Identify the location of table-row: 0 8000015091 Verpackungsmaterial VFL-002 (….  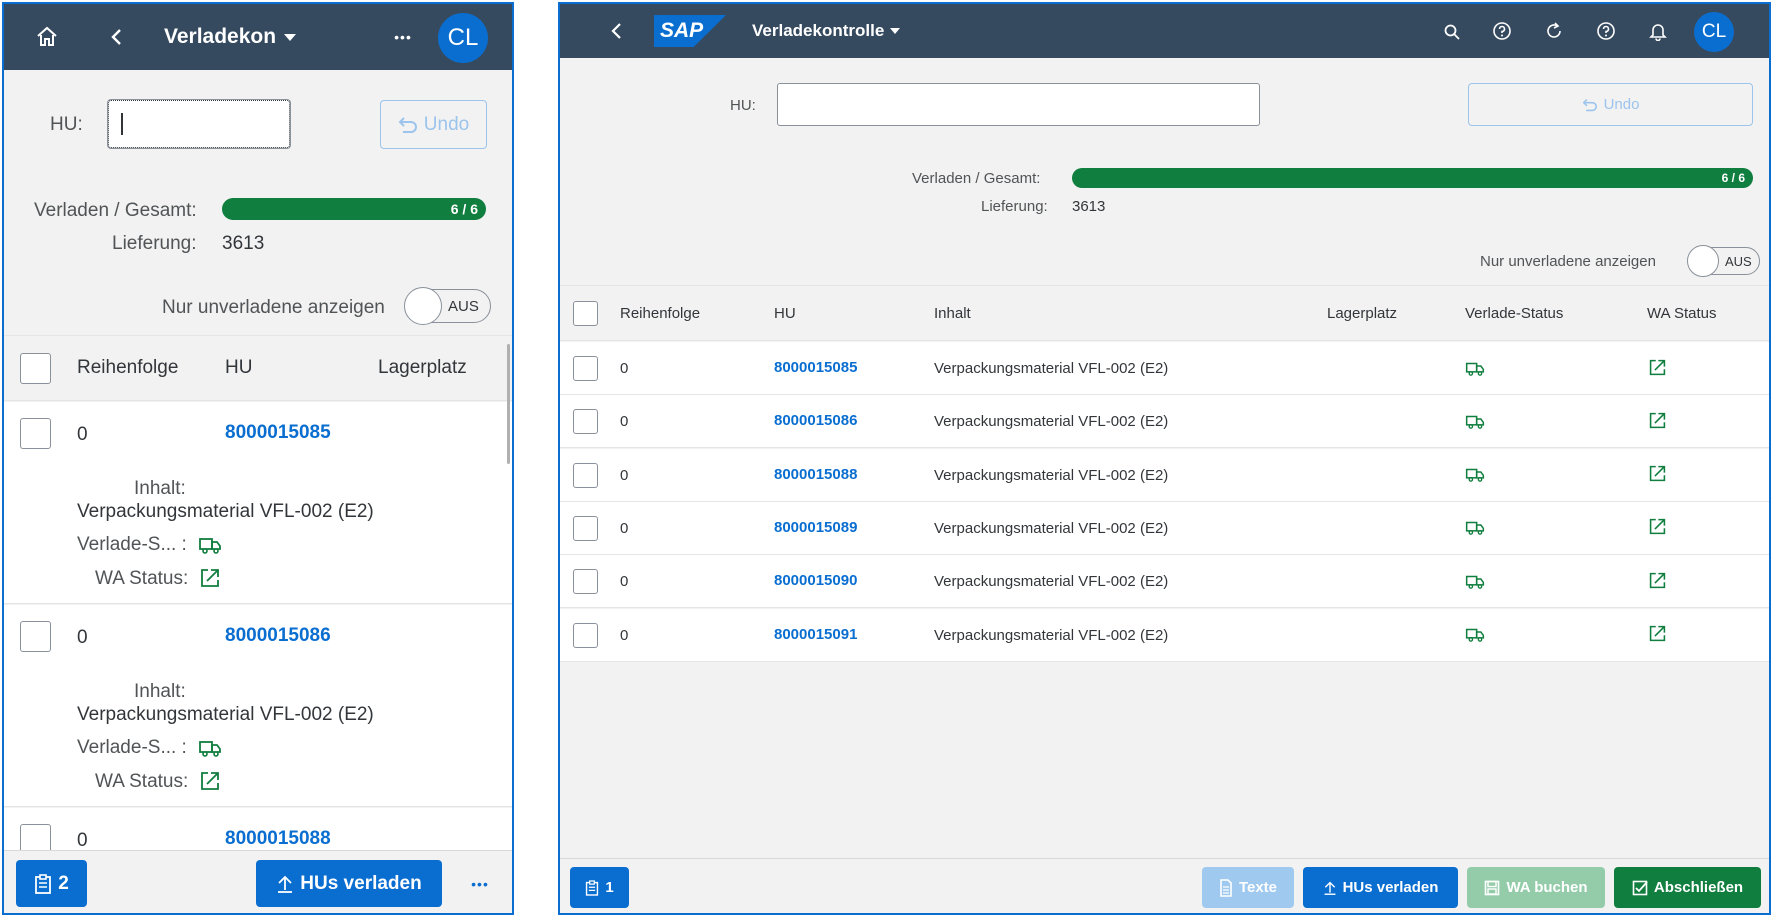
(1164, 635).